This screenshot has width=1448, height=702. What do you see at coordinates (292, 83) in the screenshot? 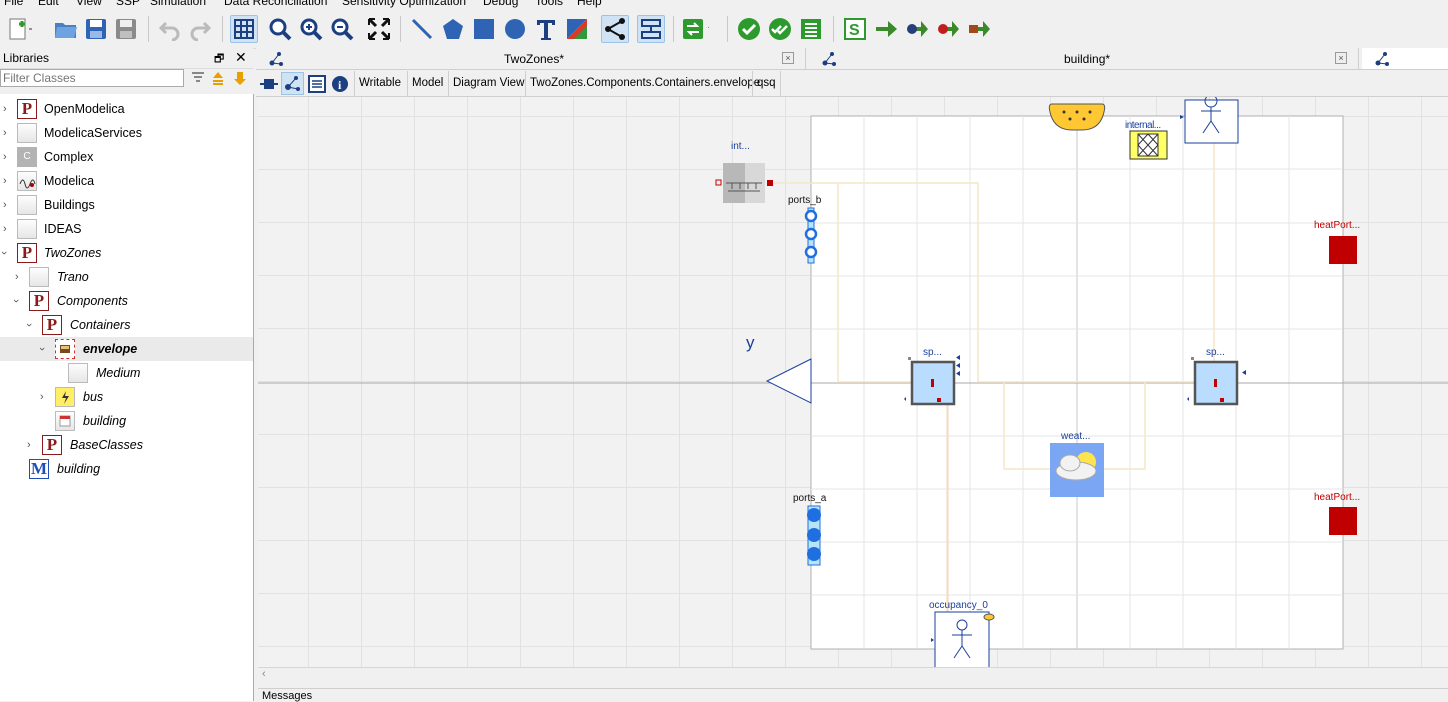
I see `diagram-view-icon` at bounding box center [292, 83].